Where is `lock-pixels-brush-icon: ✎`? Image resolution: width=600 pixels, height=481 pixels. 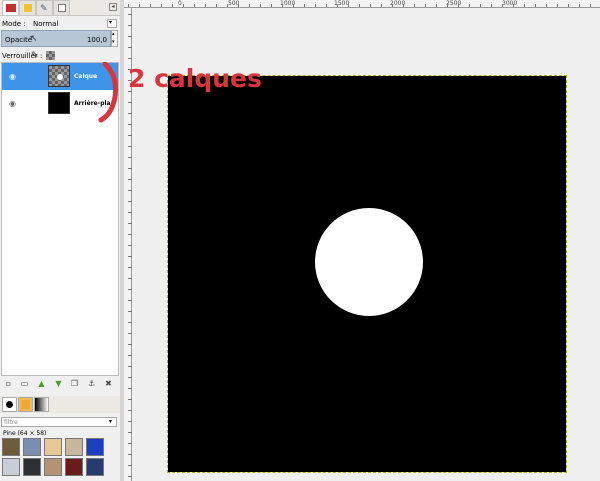
lock-pixels-brush-icon: ✎ is located at coordinates (35, 56).